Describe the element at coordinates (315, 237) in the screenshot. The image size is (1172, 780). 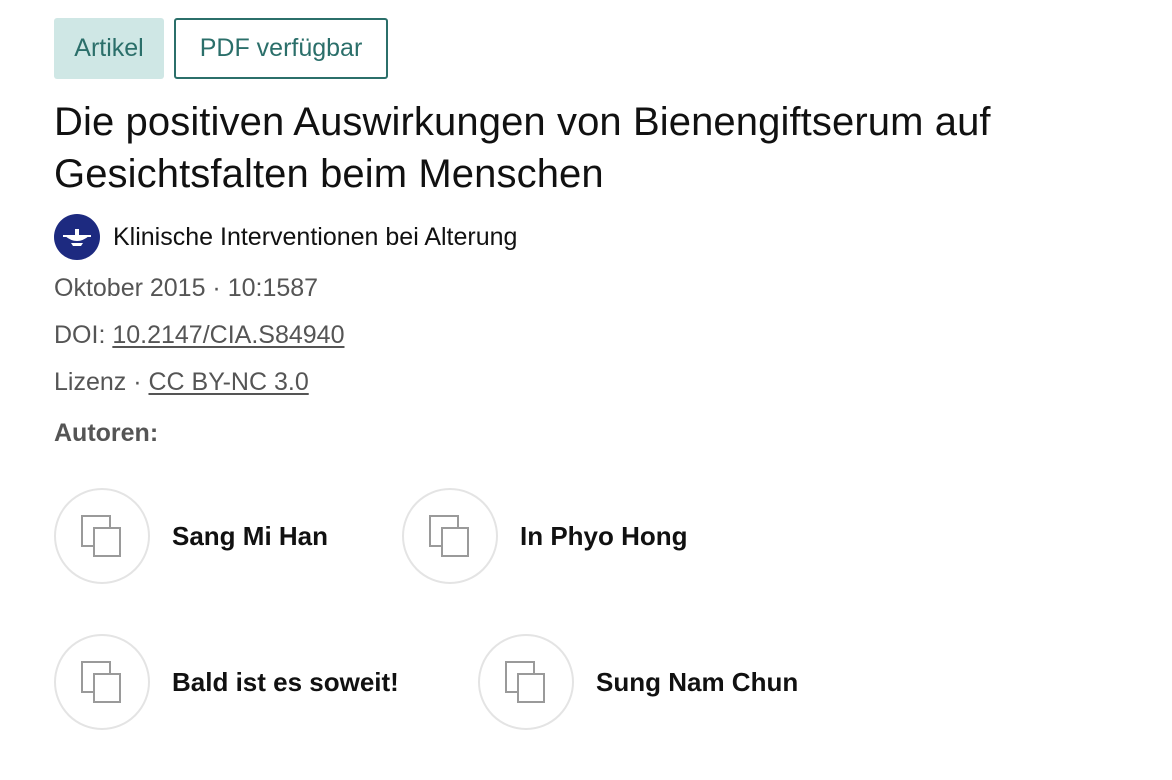
I see `journal-name: Klinische Interventionen bei Alterung` at that location.